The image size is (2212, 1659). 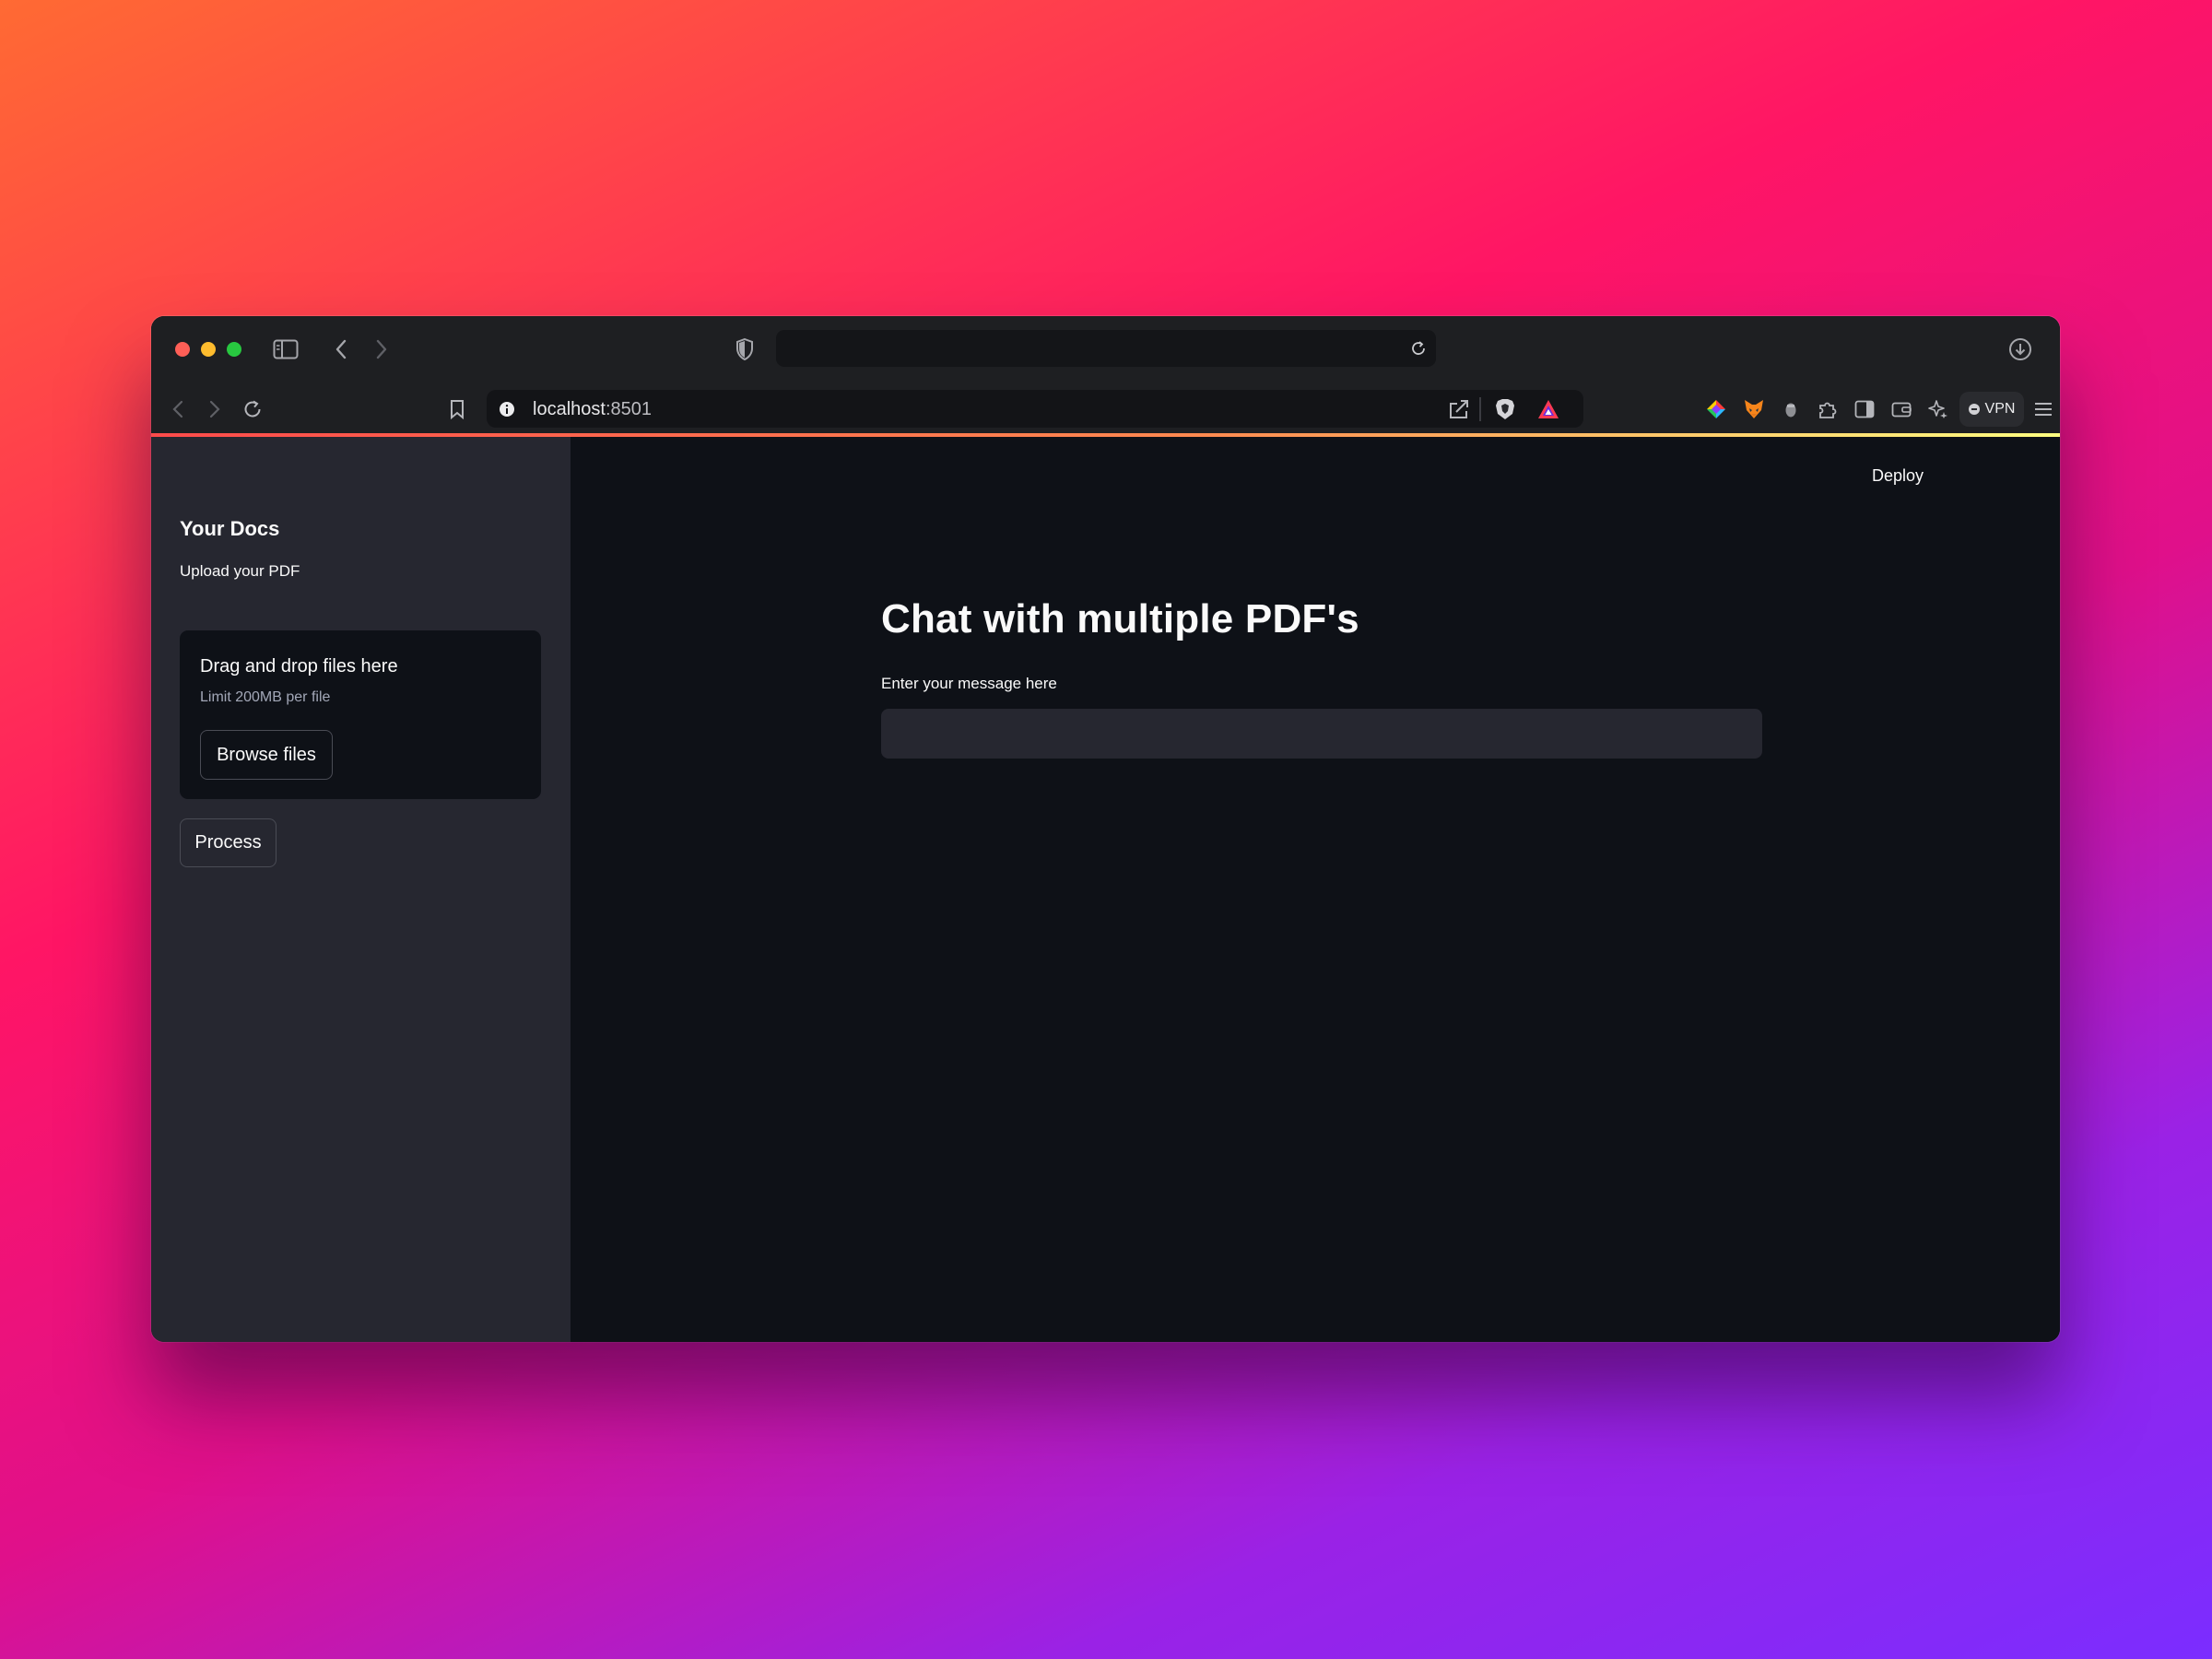 I want to click on url-port: :8501, so click(x=628, y=409).